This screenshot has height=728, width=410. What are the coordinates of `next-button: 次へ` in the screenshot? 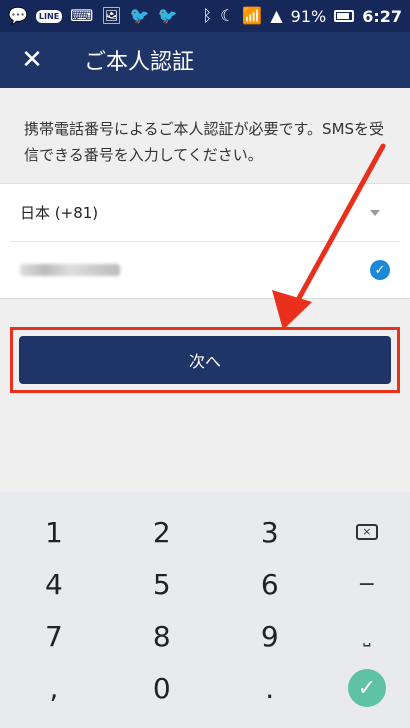 It's located at (205, 360).